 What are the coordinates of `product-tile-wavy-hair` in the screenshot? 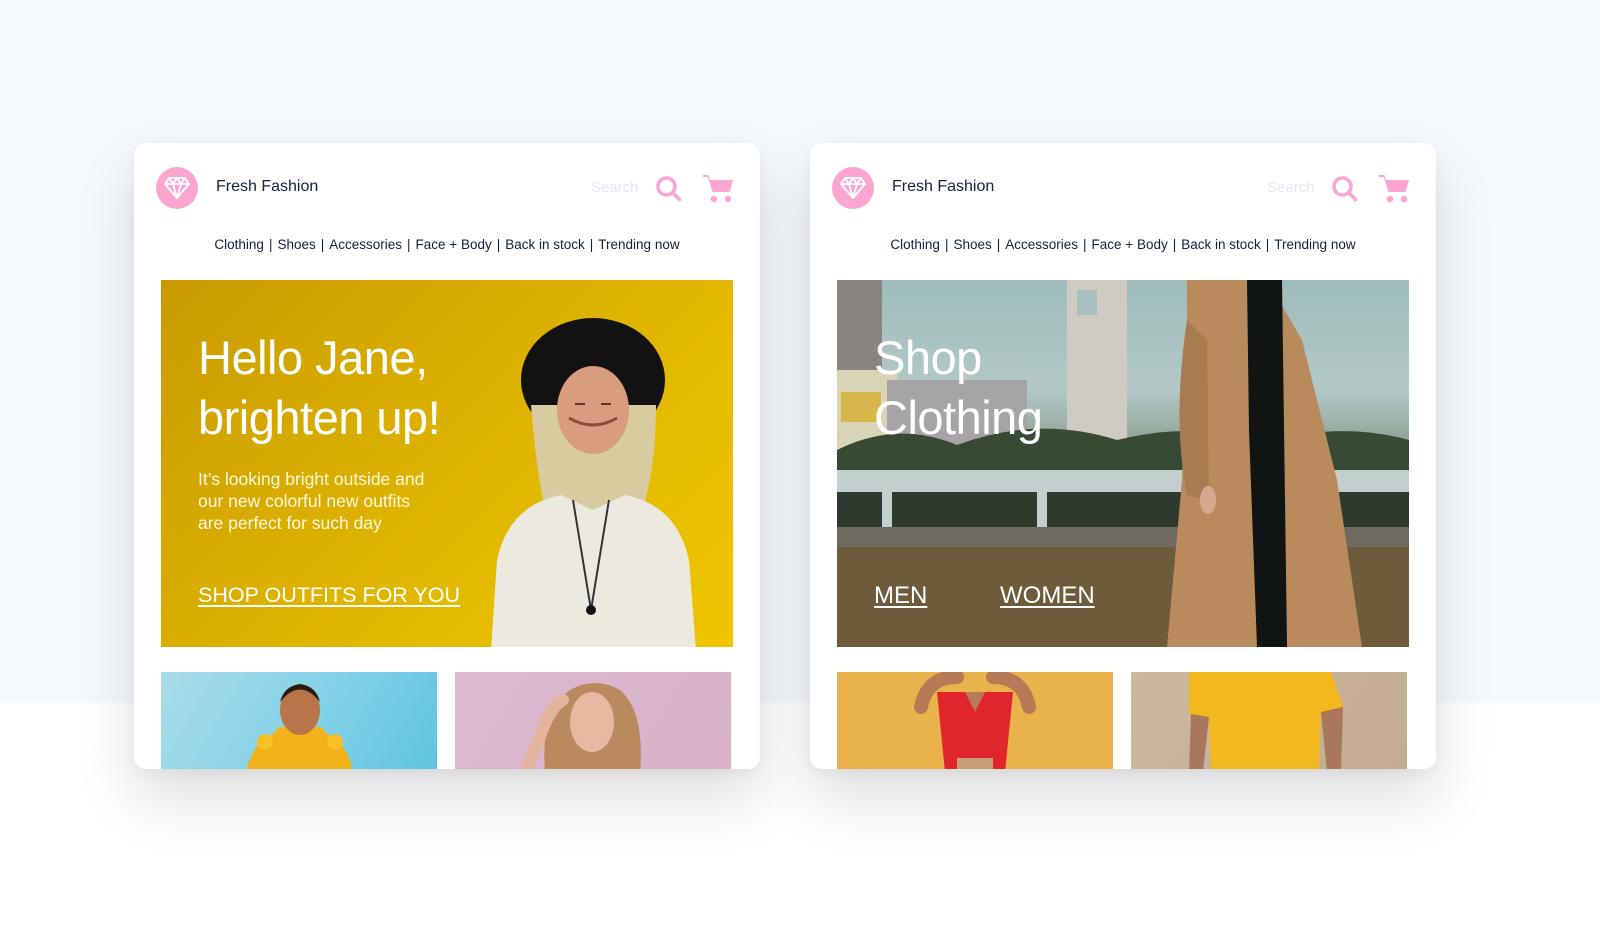 It's located at (593, 720).